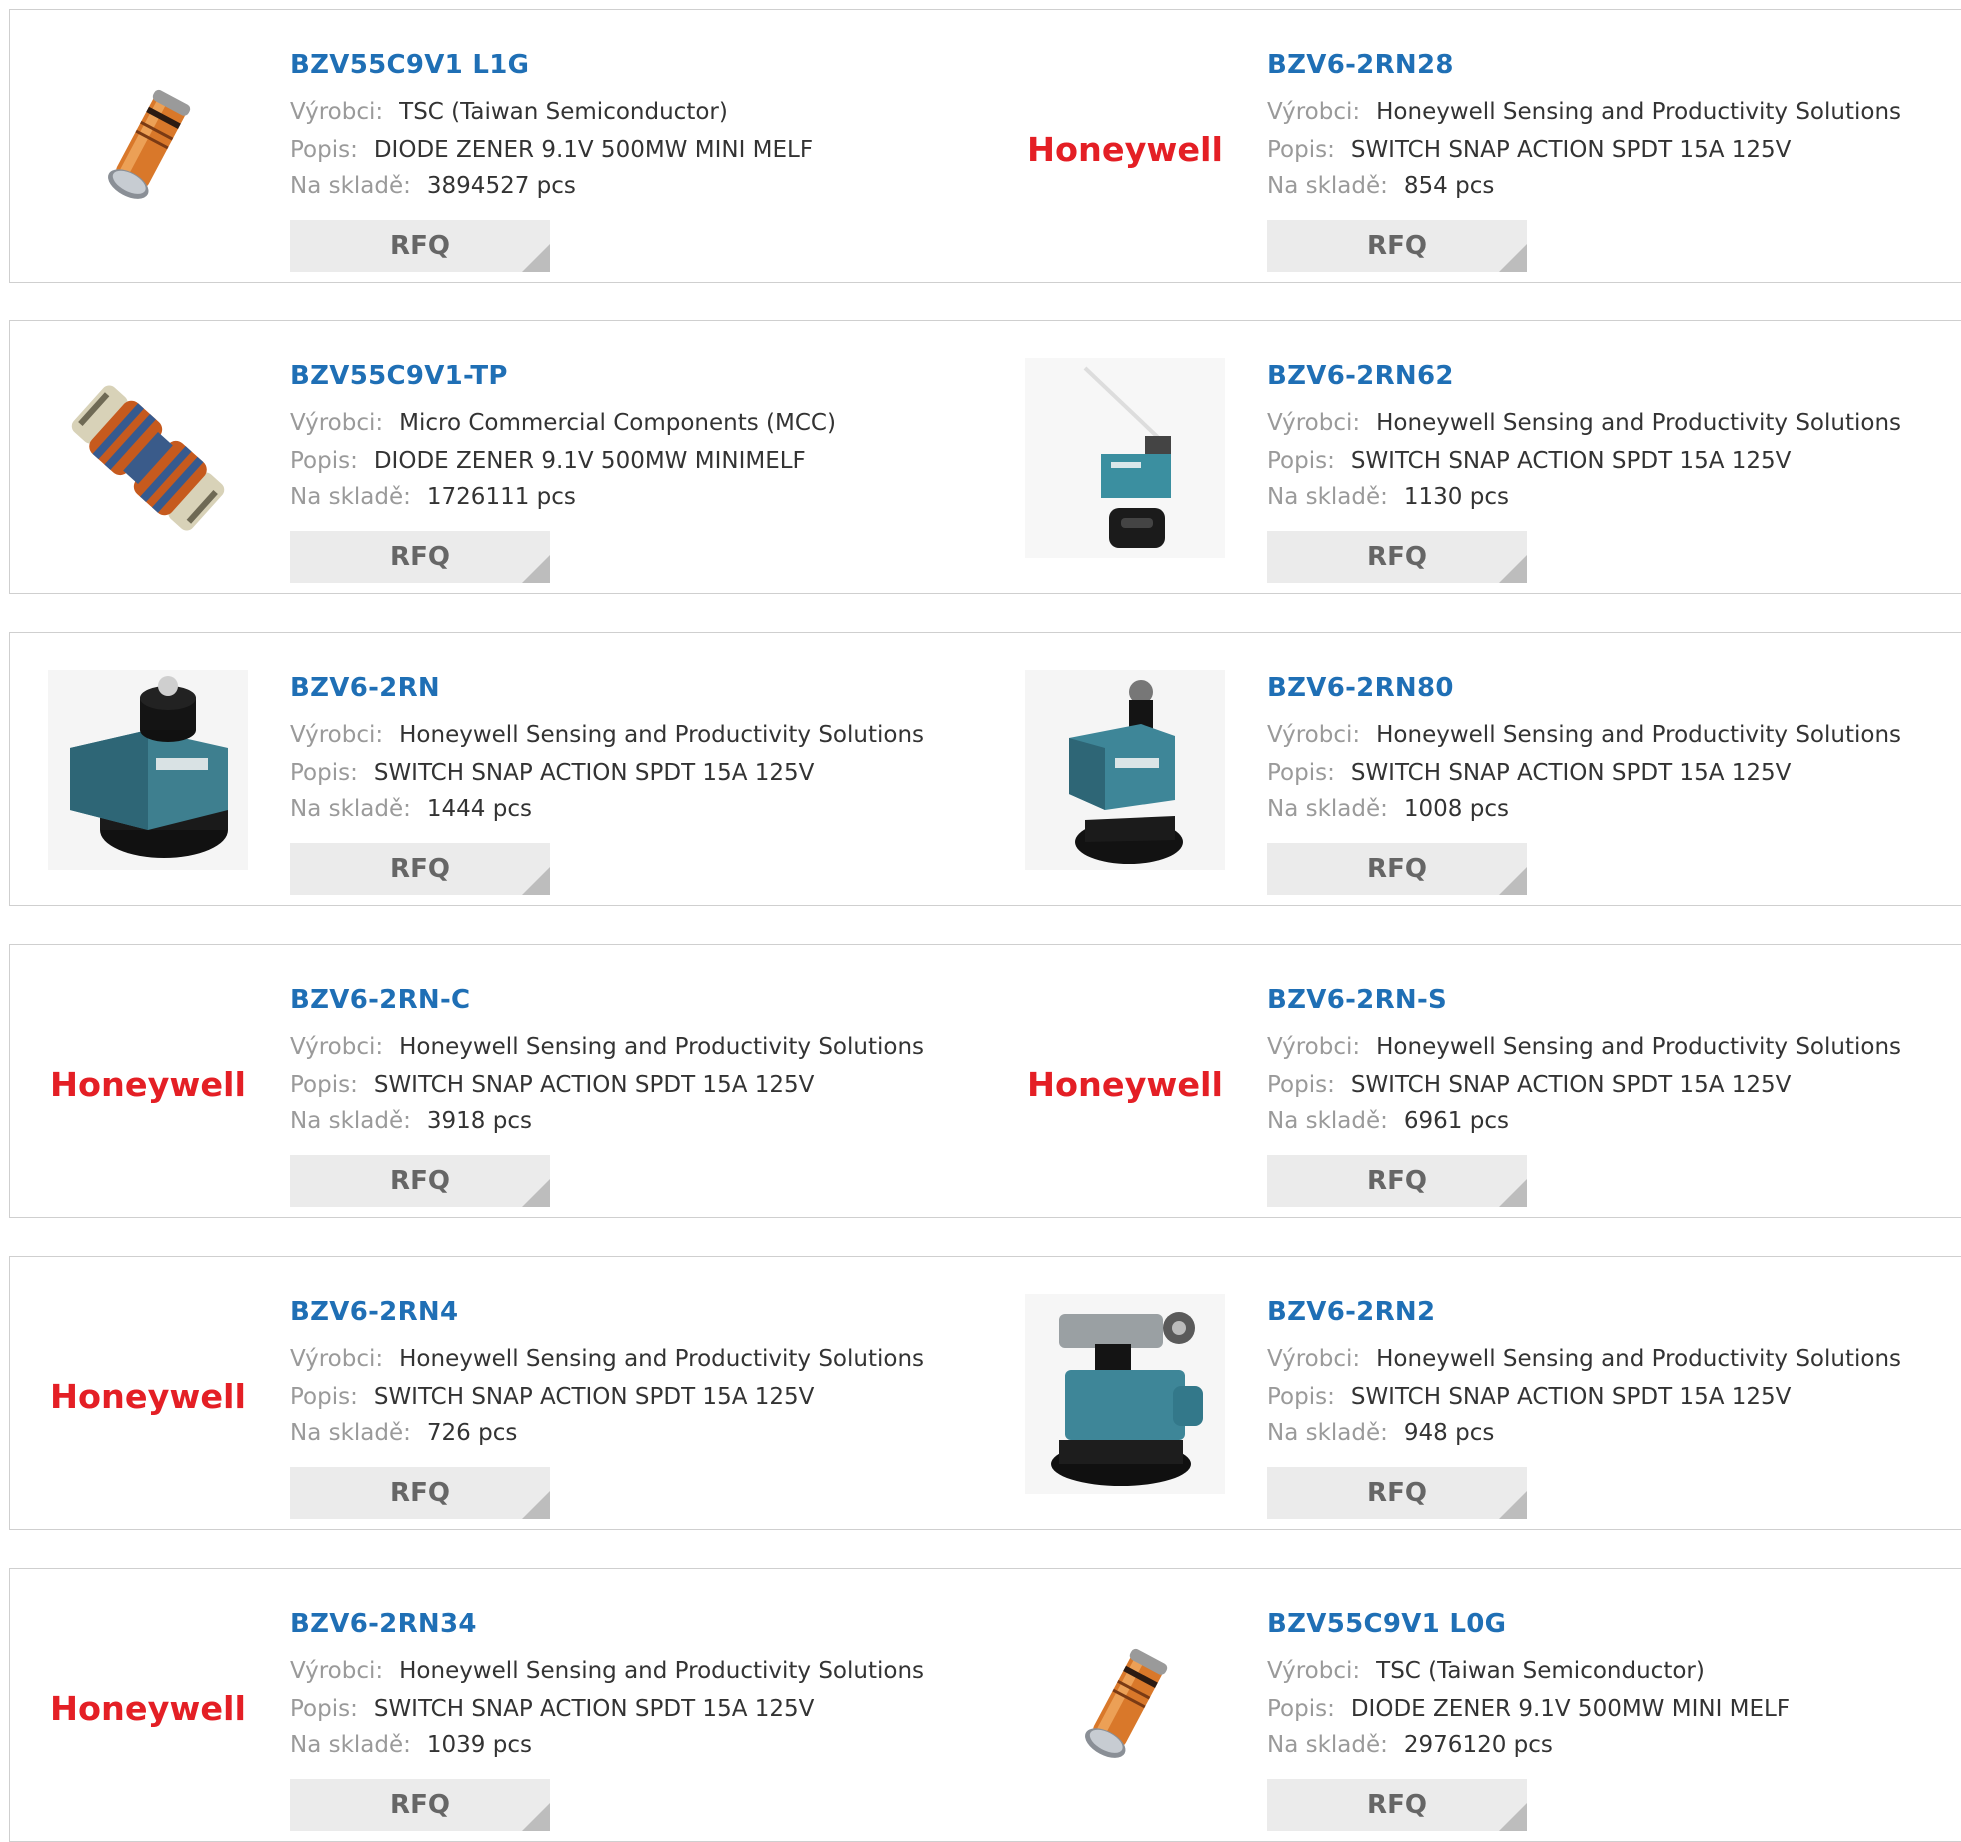 This screenshot has width=1961, height=1842. I want to click on stock-value: 1726111 pcs, so click(501, 497).